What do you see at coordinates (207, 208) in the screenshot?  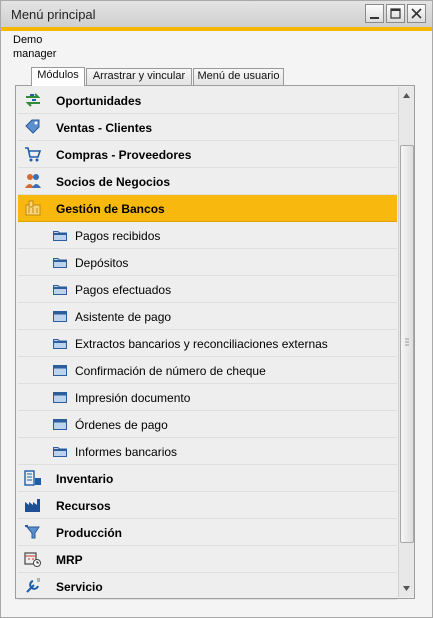 I see `module-bancos: Gestión de Bancos` at bounding box center [207, 208].